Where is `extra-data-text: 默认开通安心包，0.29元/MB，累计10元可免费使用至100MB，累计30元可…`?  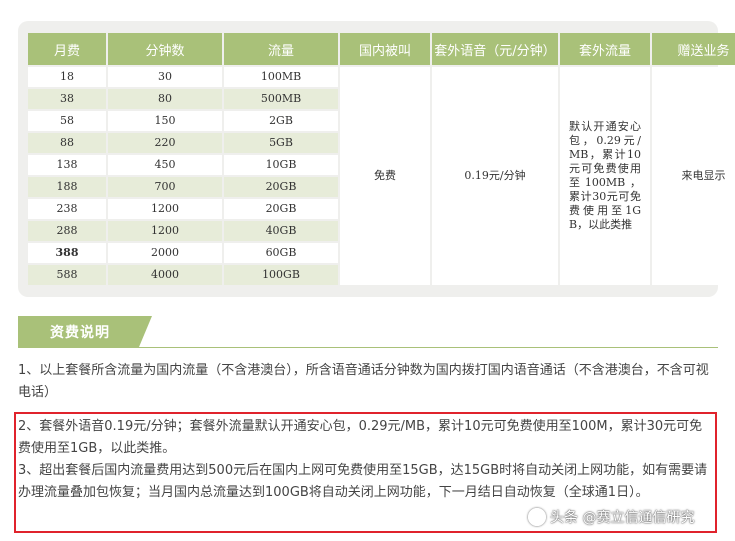
extra-data-text: 默认开通安心包，0.29元/MB，累计10元可免费使用至100MB，累计30元可… is located at coordinates (605, 175).